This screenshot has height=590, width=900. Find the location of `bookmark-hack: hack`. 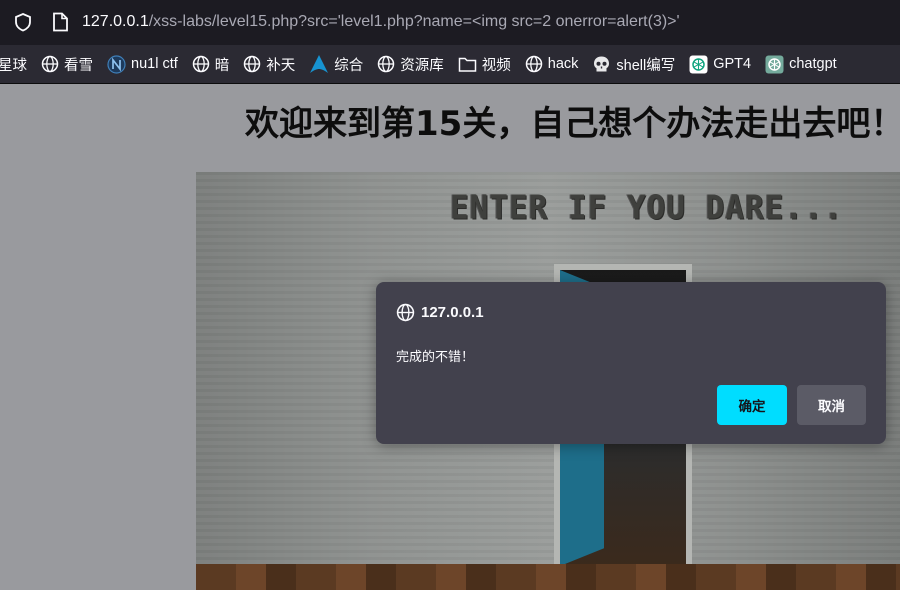

bookmark-hack: hack is located at coordinates (552, 64).